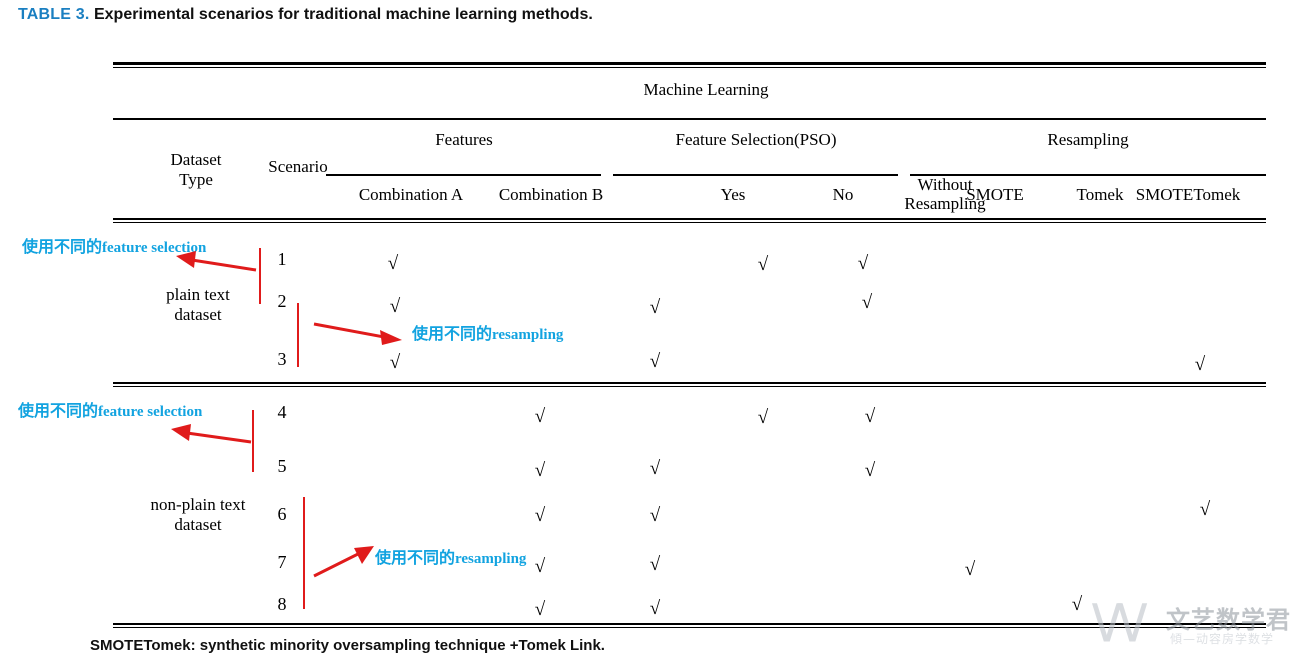  What do you see at coordinates (540, 515) in the screenshot?
I see `check-r6-combination-b: √` at bounding box center [540, 515].